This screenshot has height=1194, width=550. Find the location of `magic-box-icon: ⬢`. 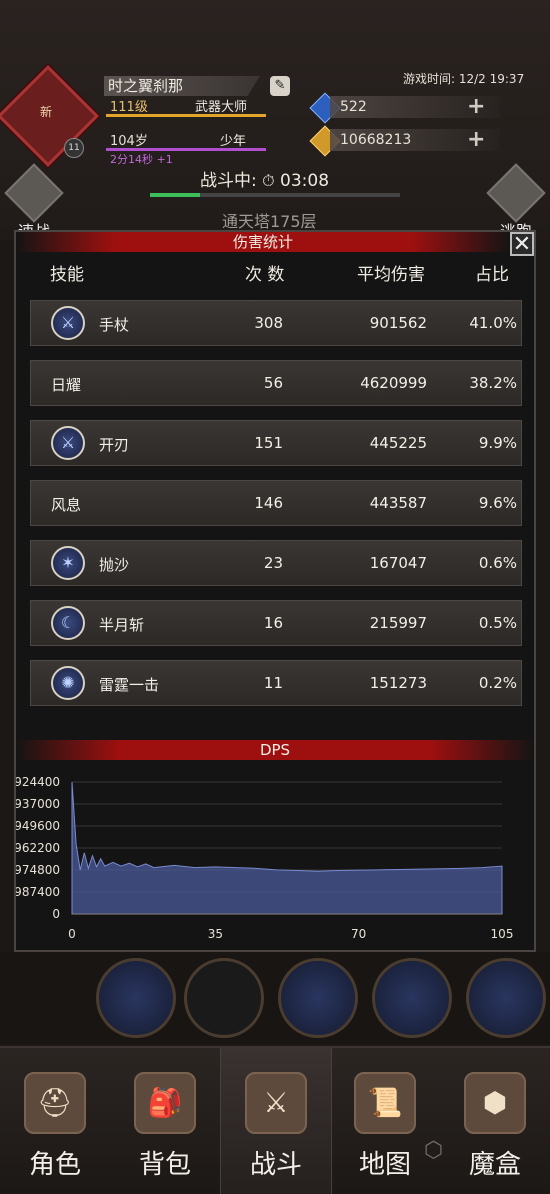

magic-box-icon: ⬢ is located at coordinates (495, 1103).